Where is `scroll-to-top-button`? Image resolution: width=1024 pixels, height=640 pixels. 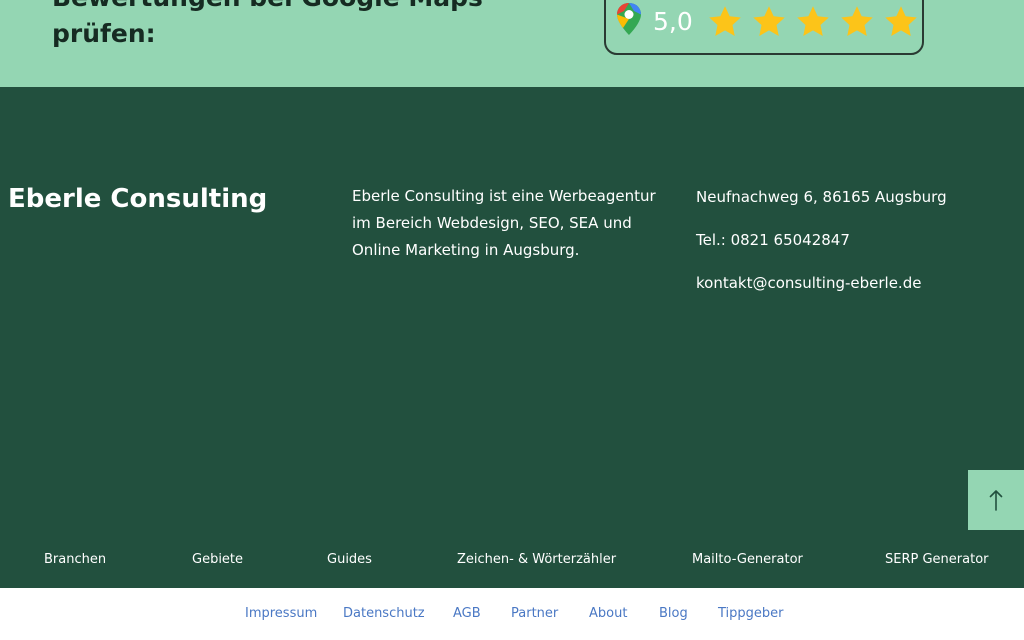 scroll-to-top-button is located at coordinates (996, 500).